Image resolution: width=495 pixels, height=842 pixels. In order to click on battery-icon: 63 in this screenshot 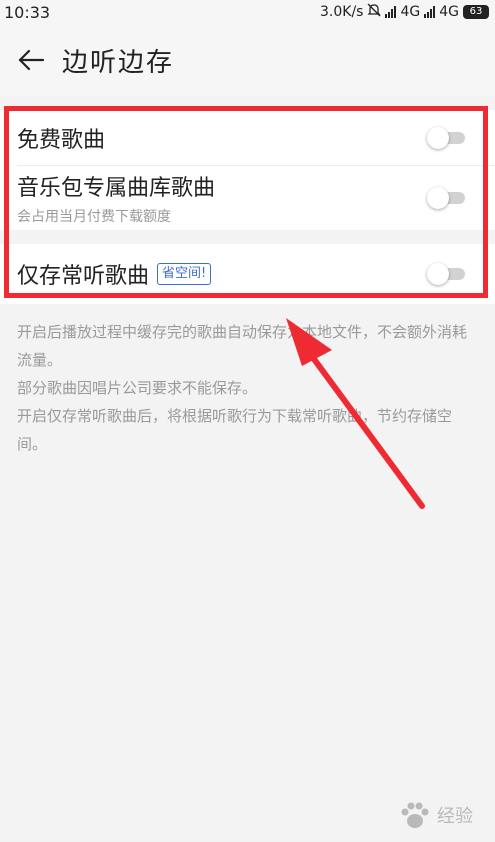, I will do `click(476, 12)`.